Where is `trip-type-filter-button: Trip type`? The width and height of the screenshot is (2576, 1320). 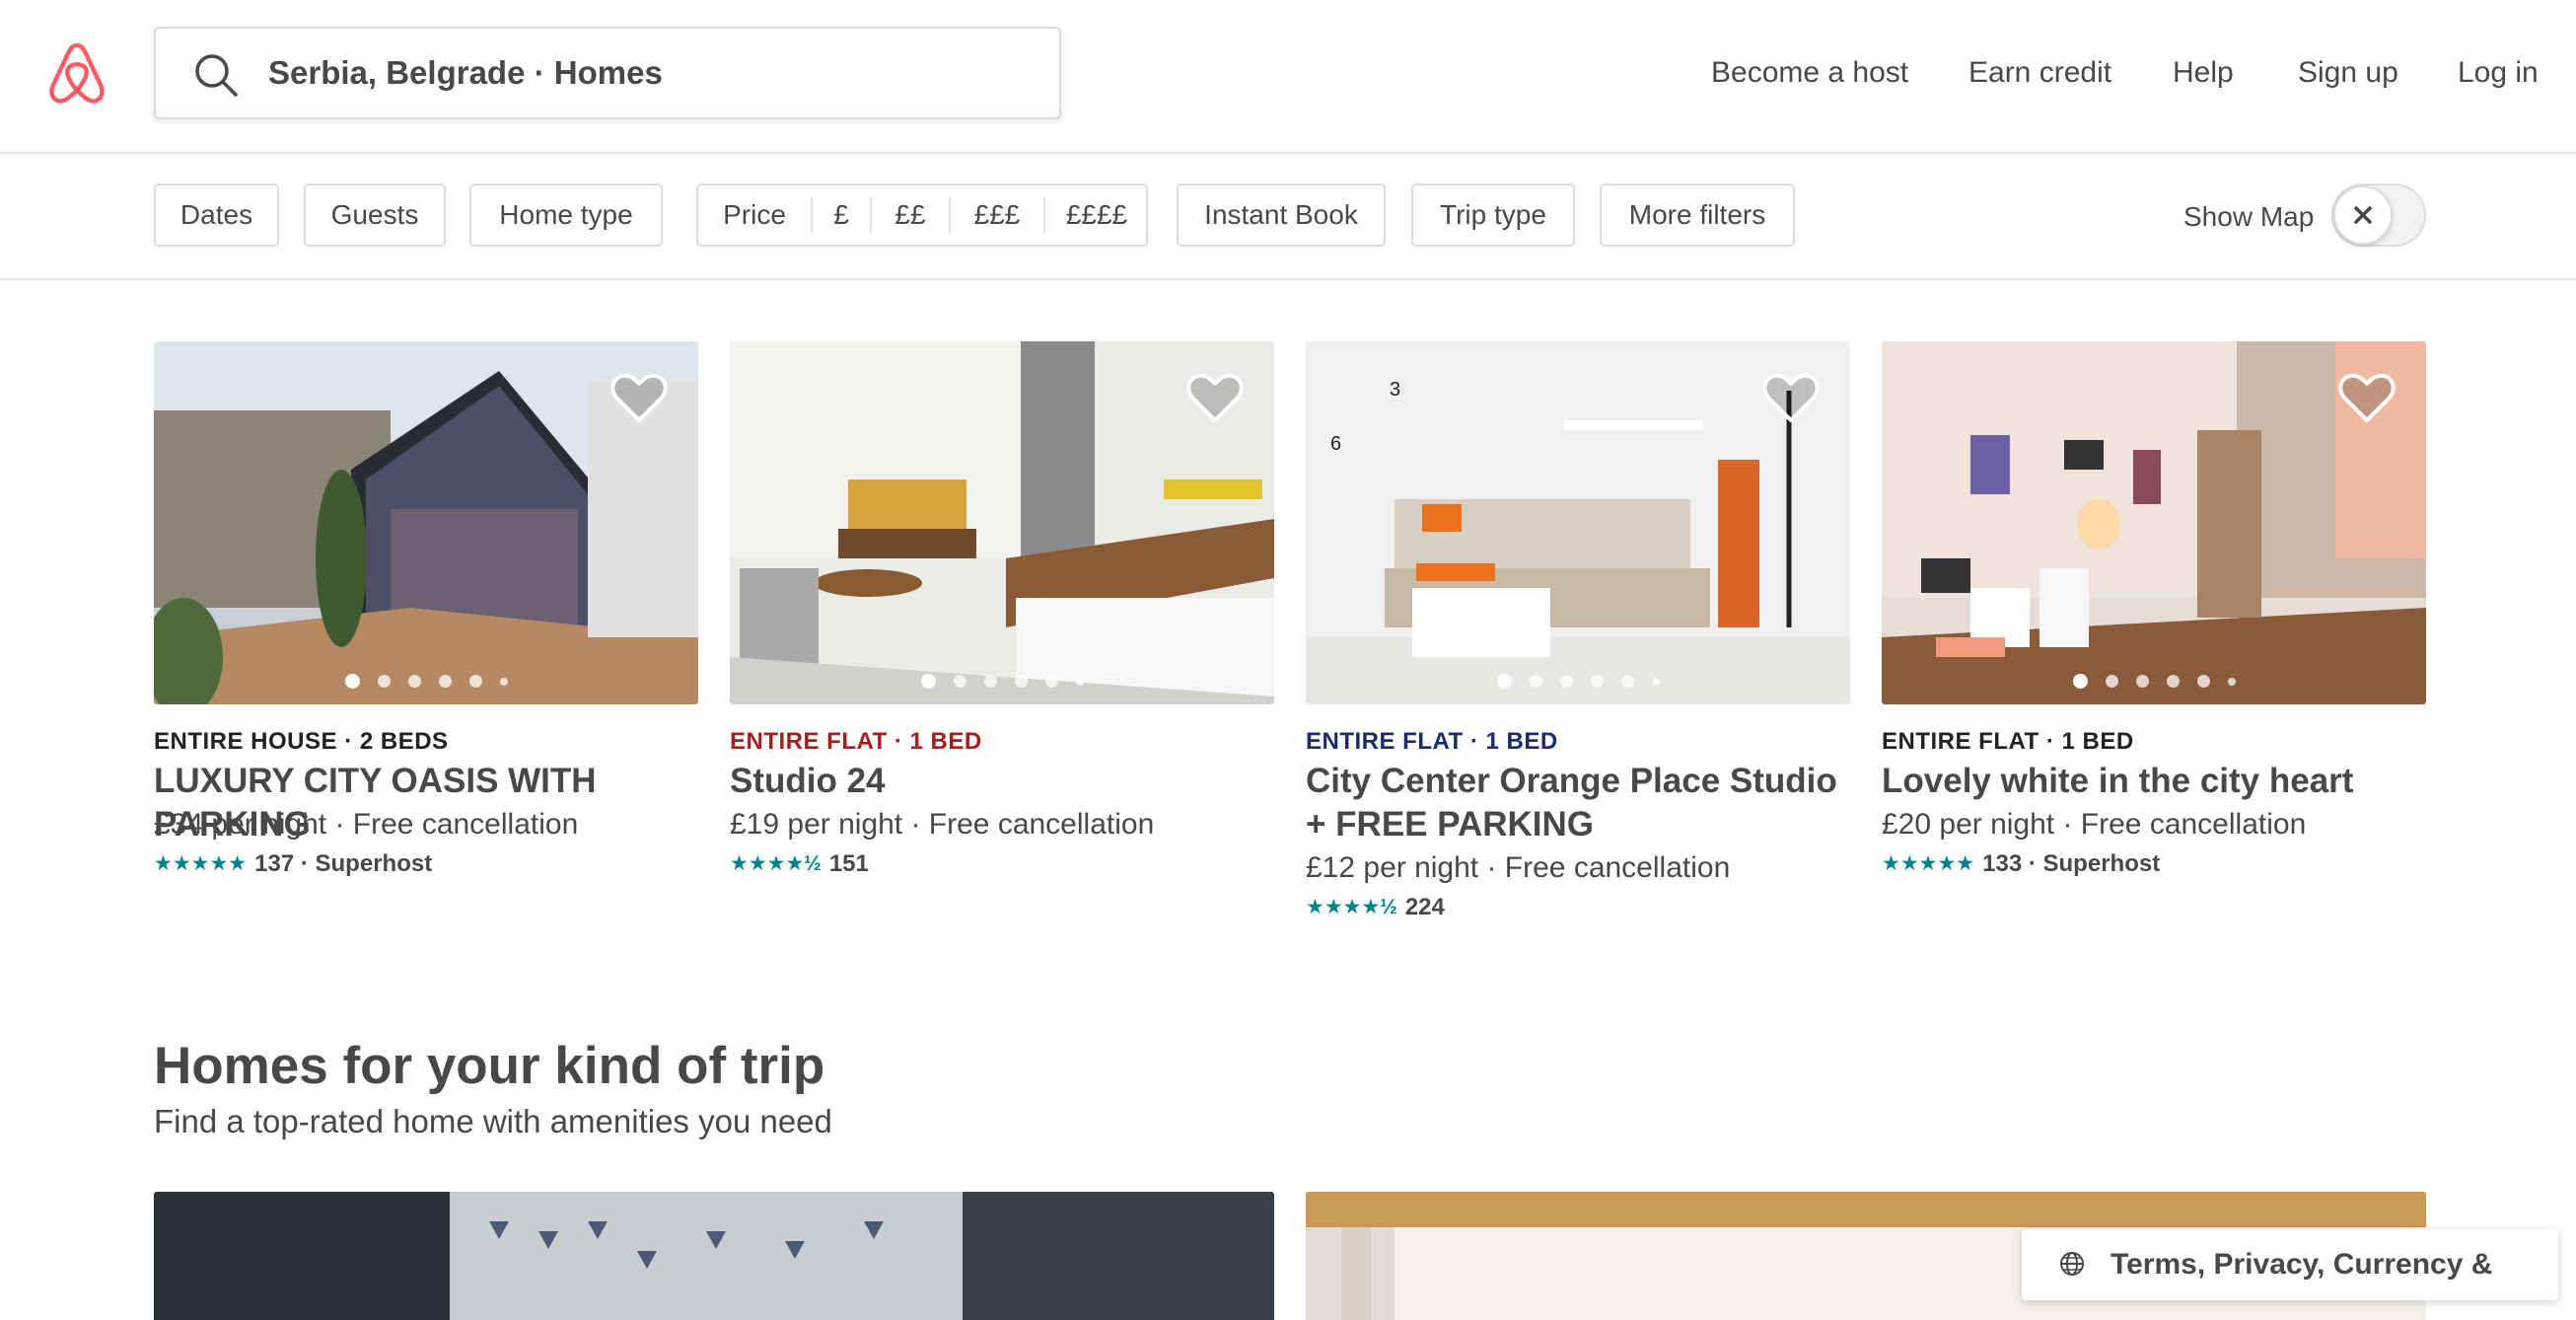 trip-type-filter-button: Trip type is located at coordinates (1493, 215).